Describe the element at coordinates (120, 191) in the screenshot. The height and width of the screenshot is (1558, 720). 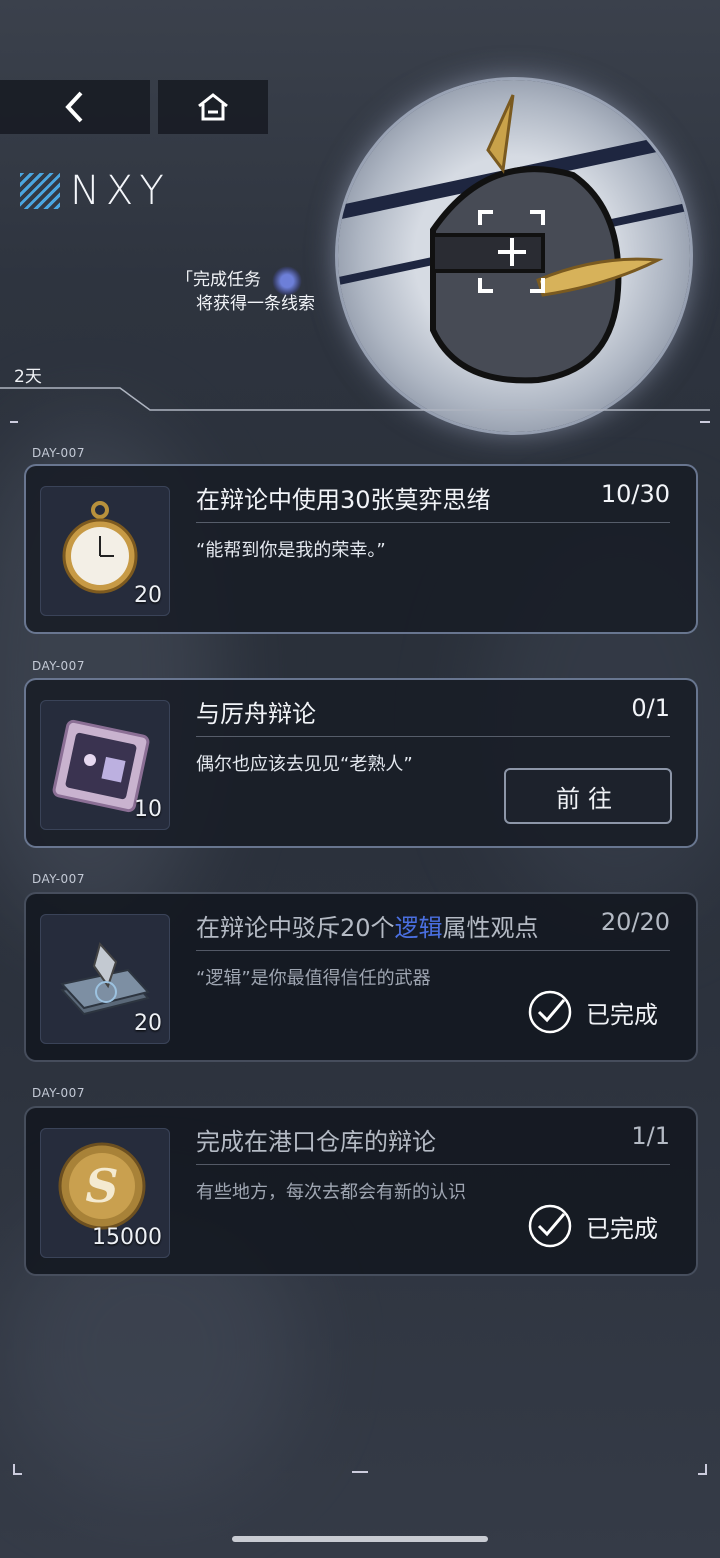
I see `logo-text: NXY` at that location.